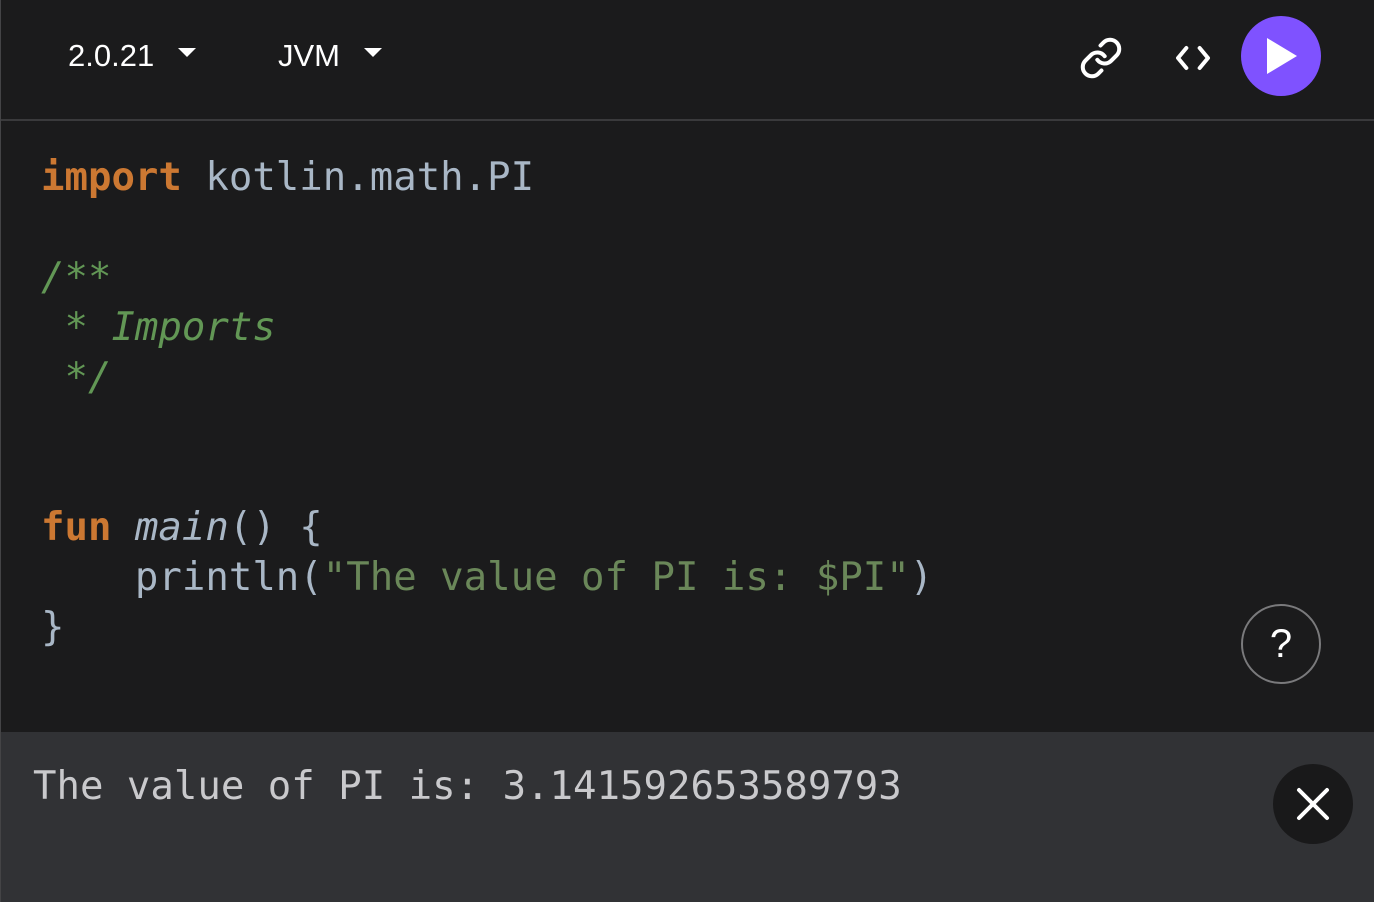 The image size is (1374, 902). I want to click on play-icon, so click(1282, 56).